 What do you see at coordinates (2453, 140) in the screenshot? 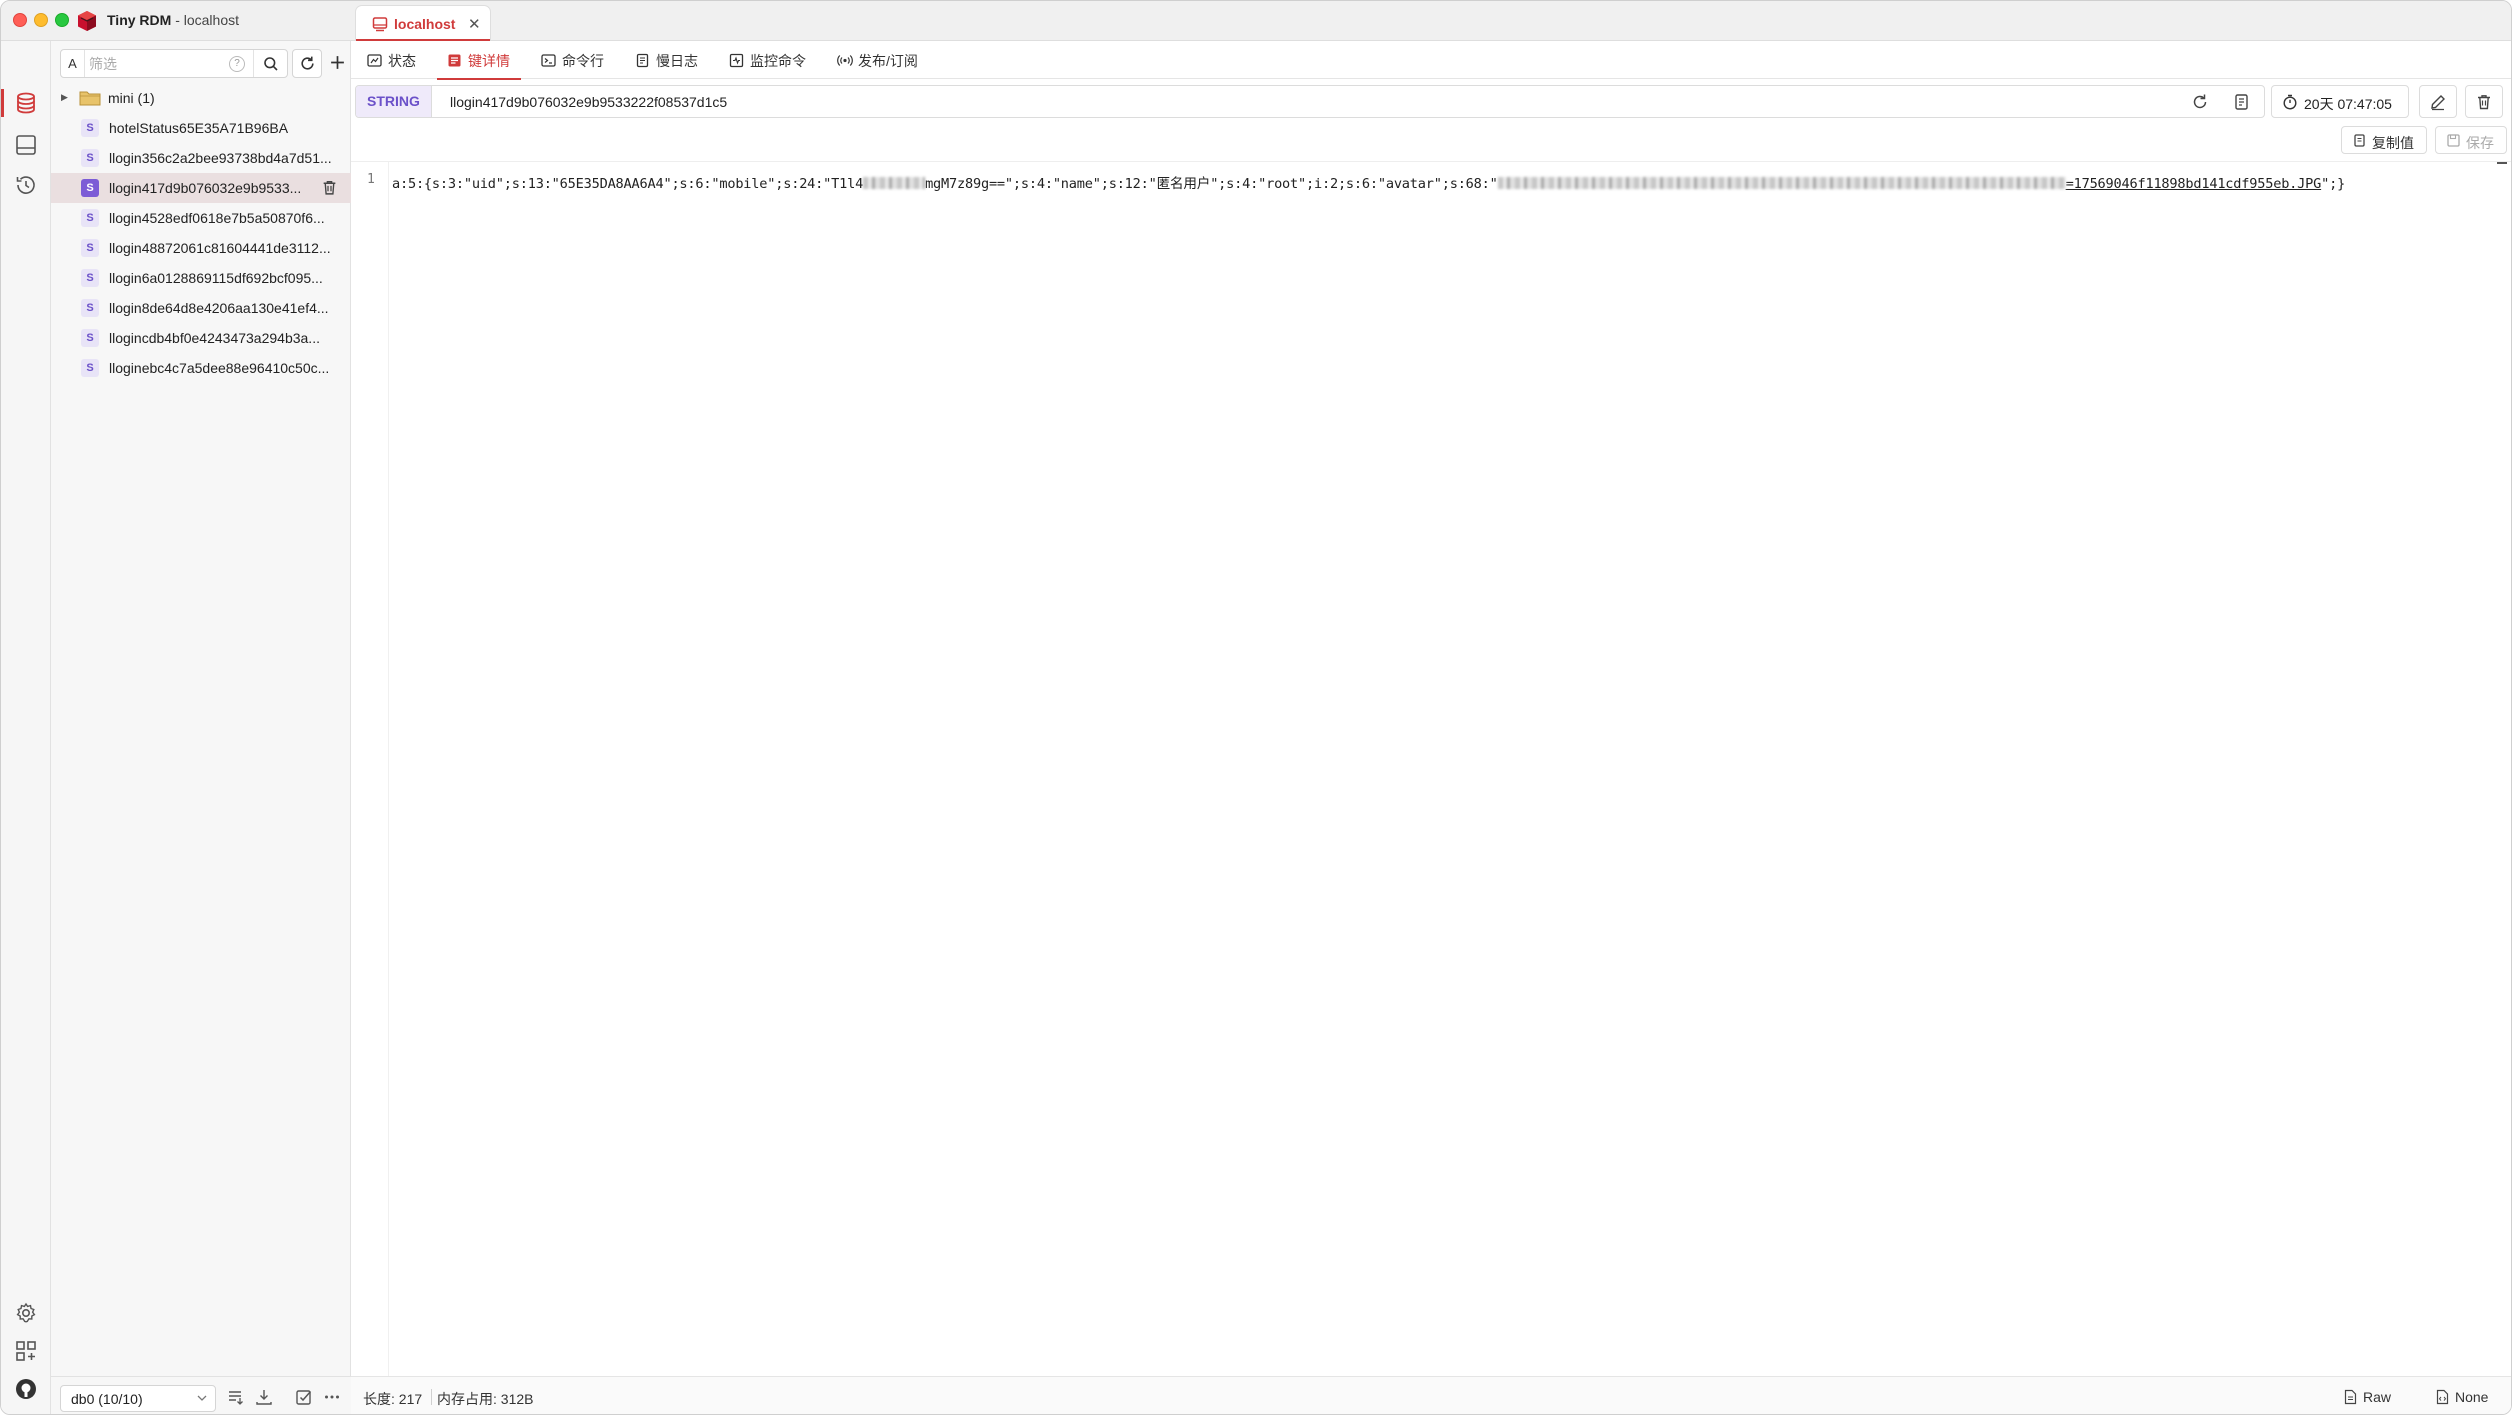
I see `save-icon` at bounding box center [2453, 140].